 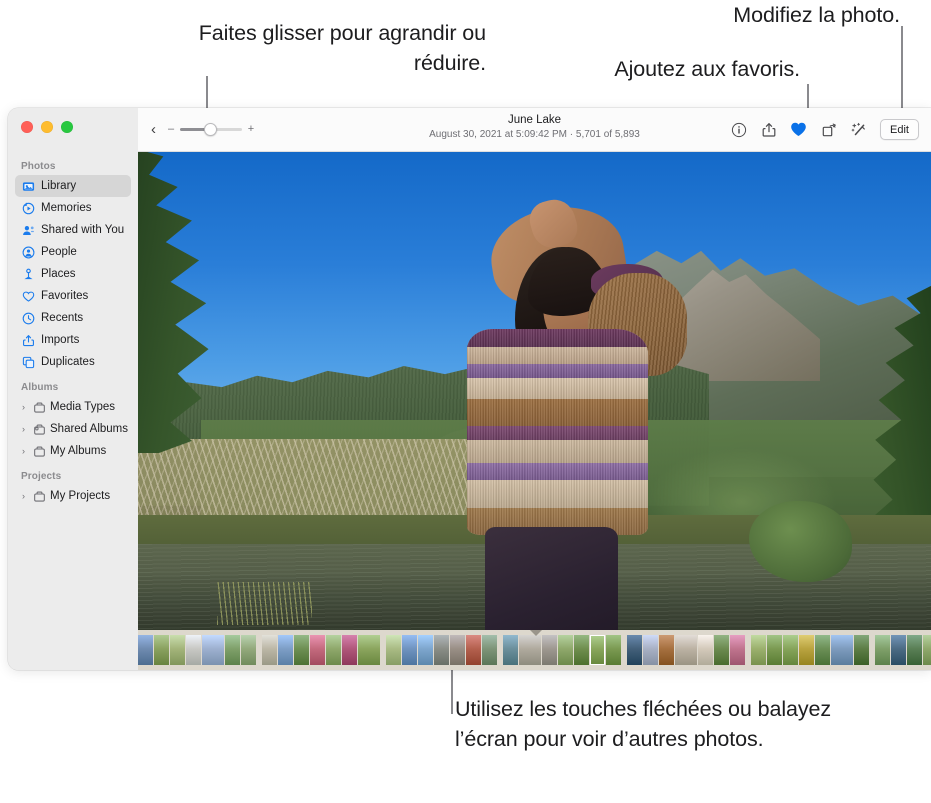 What do you see at coordinates (38, 166) in the screenshot?
I see `sidebar-section-header: Photos` at bounding box center [38, 166].